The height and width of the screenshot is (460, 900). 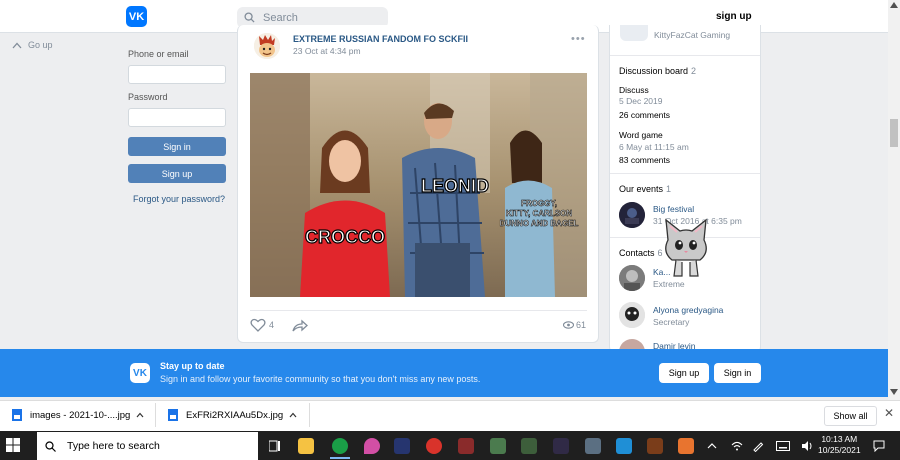 What do you see at coordinates (684, 373) in the screenshot?
I see `banner-sign-up-button: Sign up` at bounding box center [684, 373].